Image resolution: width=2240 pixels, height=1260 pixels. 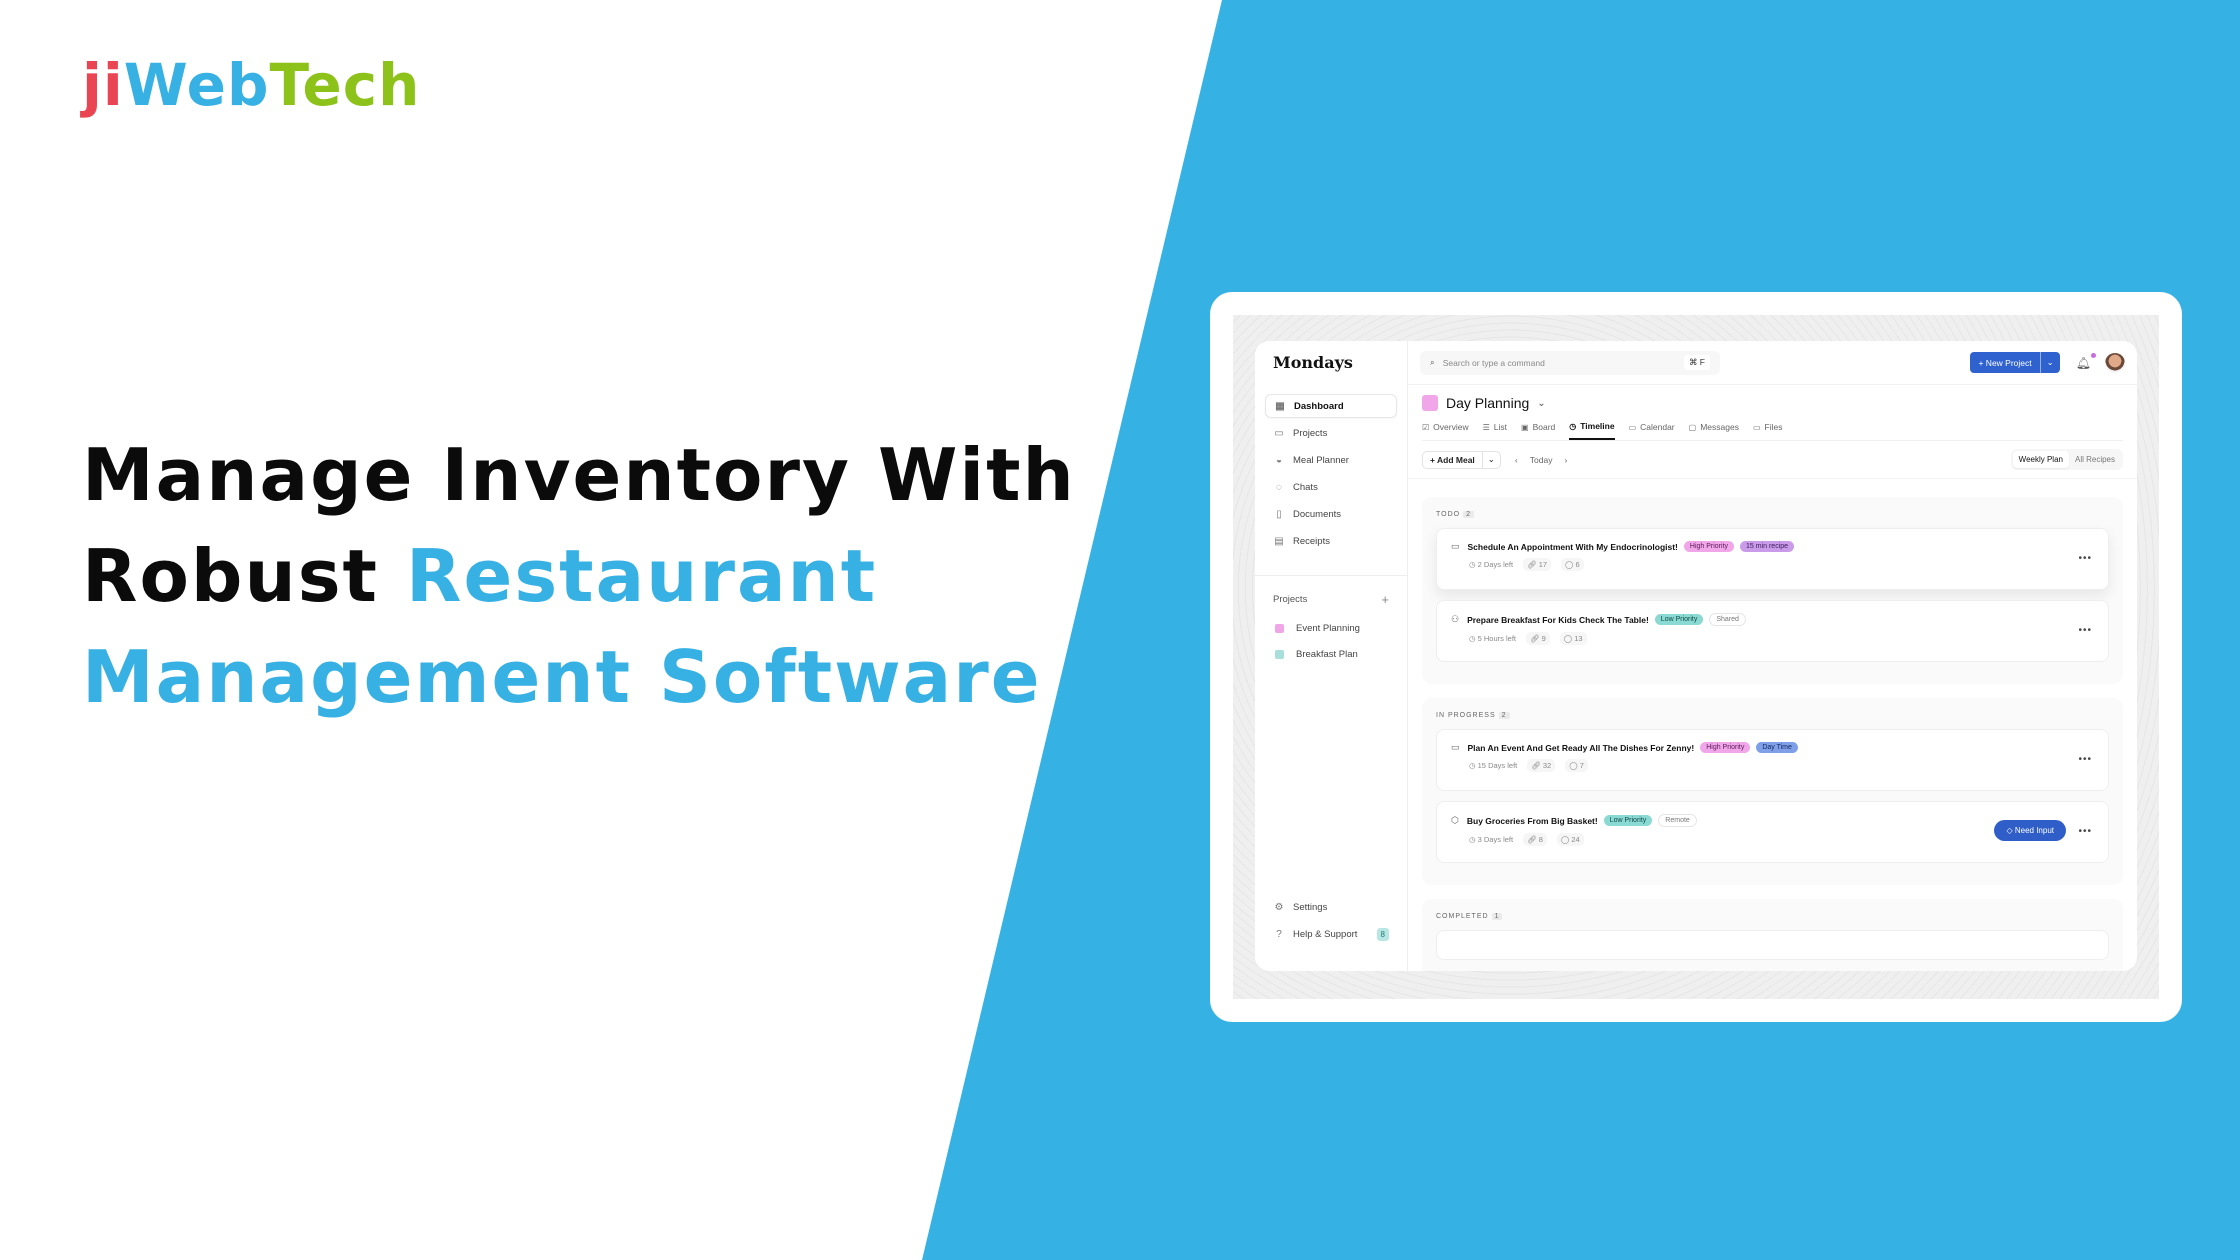 What do you see at coordinates (2005, 362) in the screenshot?
I see `new-project-label: + New Project` at bounding box center [2005, 362].